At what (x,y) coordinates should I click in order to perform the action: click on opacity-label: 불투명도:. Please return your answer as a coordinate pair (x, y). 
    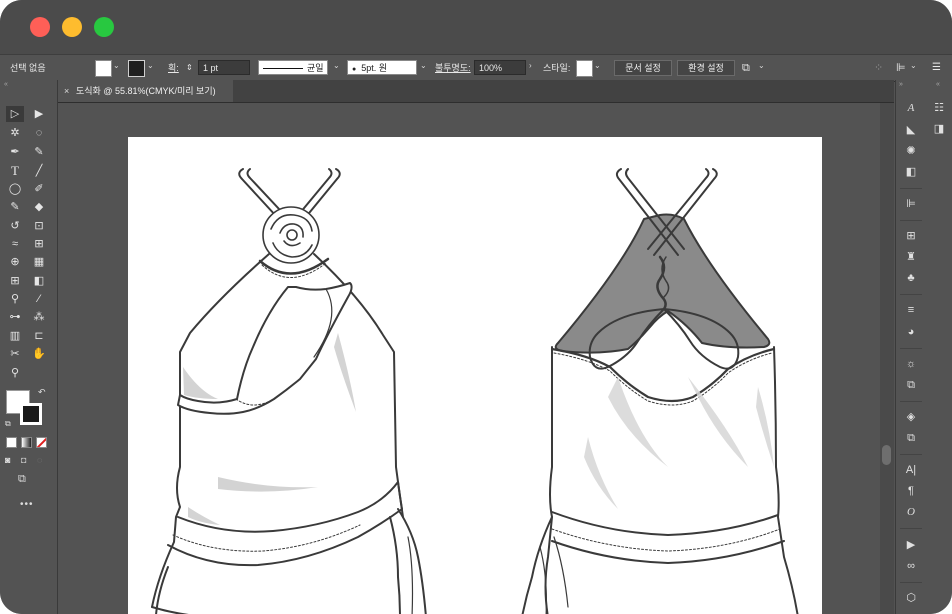
    Looking at the image, I should click on (453, 68).